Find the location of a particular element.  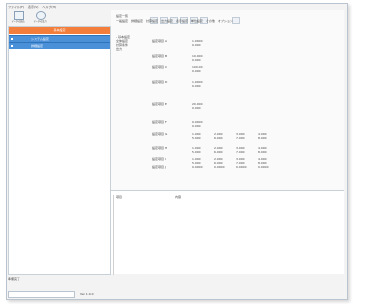

menu-help: ヘルプ(H) is located at coordinates (49, 7).